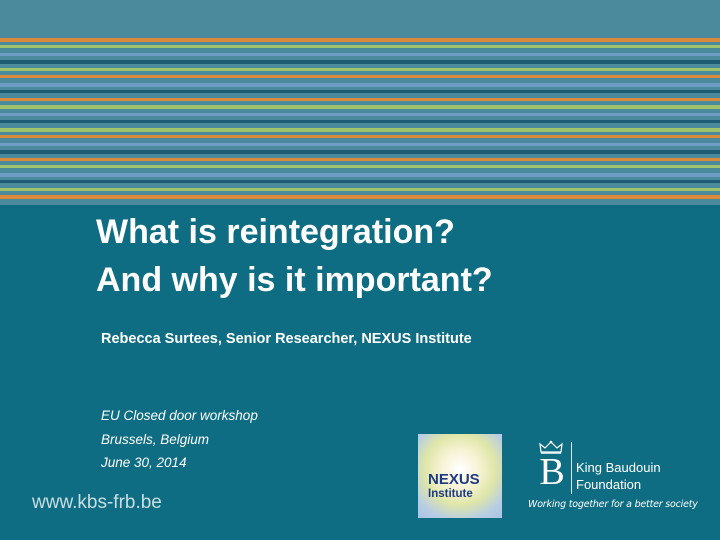 This screenshot has width=720, height=540. Describe the element at coordinates (552, 472) in the screenshot. I see `kbf-b-monogram: B` at that location.